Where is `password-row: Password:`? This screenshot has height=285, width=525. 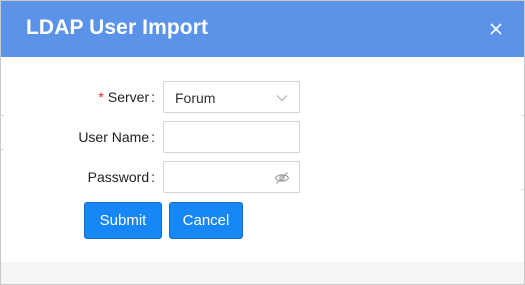 password-row: Password: is located at coordinates (262, 177).